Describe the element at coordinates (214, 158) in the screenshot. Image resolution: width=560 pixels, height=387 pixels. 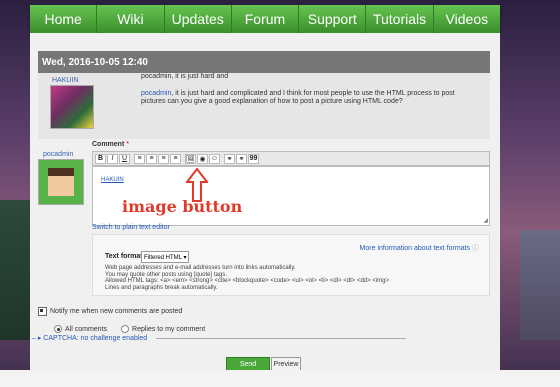
I see `smiley-button: ☺` at that location.